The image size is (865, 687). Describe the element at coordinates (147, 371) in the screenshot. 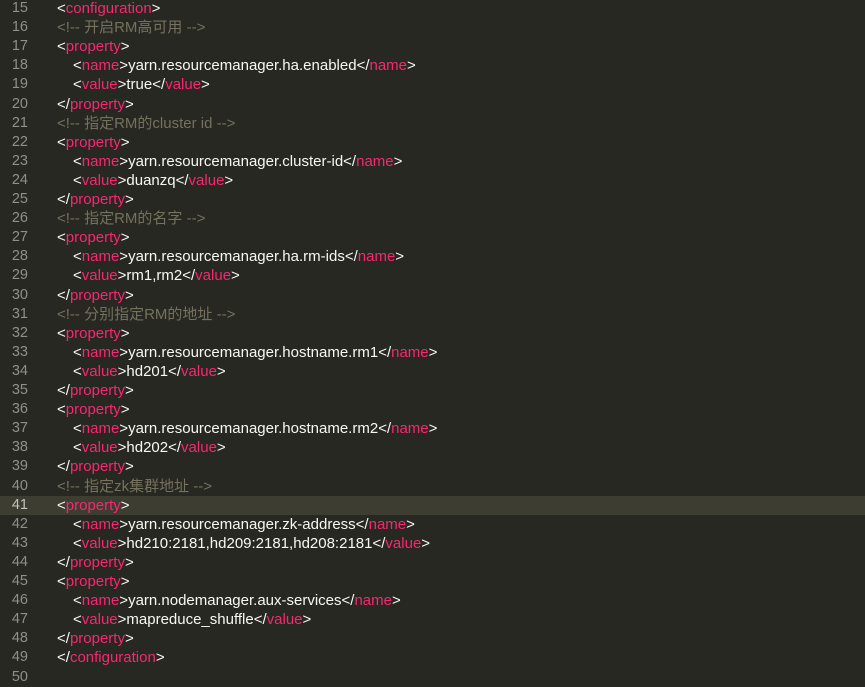

I see `element-value: hd201` at that location.